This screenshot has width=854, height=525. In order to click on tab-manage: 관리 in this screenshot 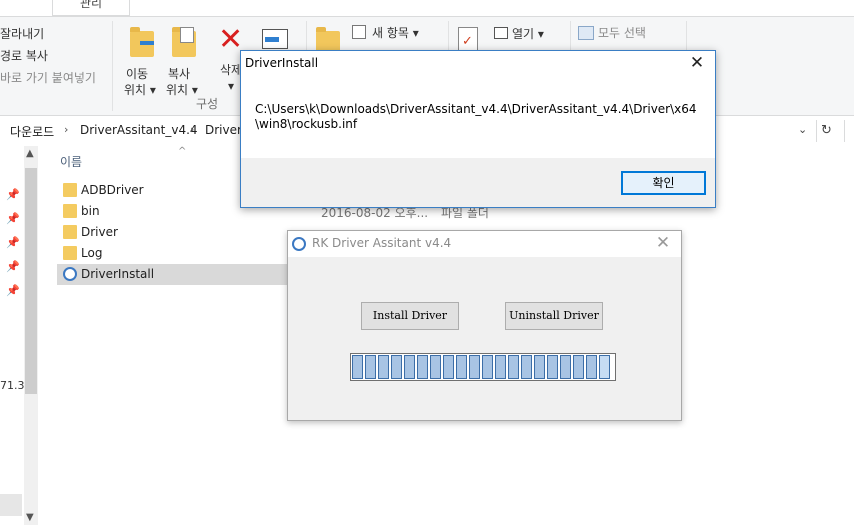, I will do `click(91, 8)`.